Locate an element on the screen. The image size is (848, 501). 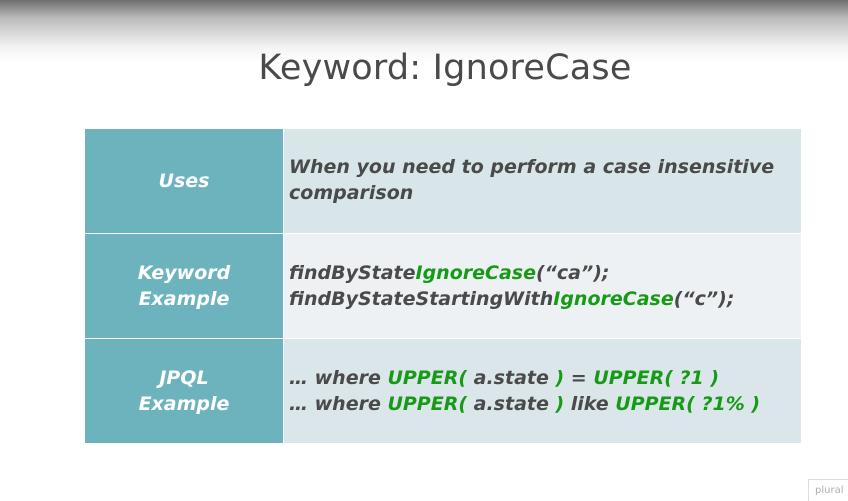
jpql-operator: = is located at coordinates (579, 378).